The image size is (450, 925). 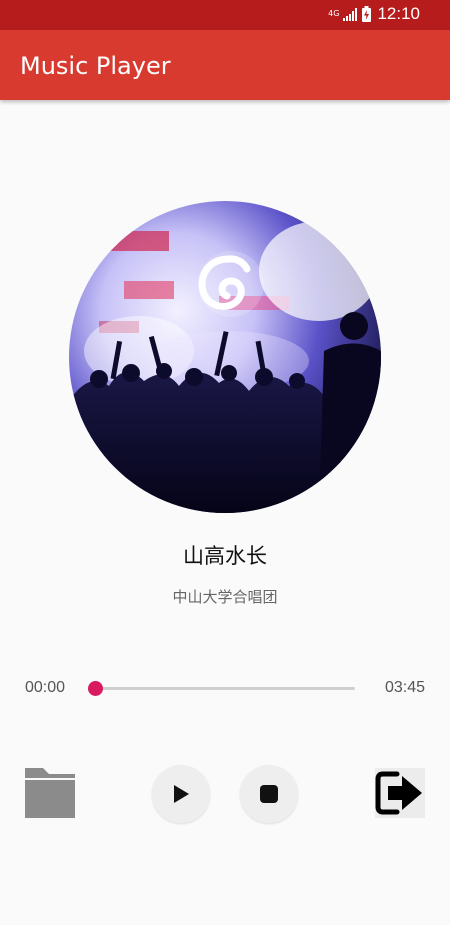 What do you see at coordinates (225, 688) in the screenshot?
I see `seek-bar` at bounding box center [225, 688].